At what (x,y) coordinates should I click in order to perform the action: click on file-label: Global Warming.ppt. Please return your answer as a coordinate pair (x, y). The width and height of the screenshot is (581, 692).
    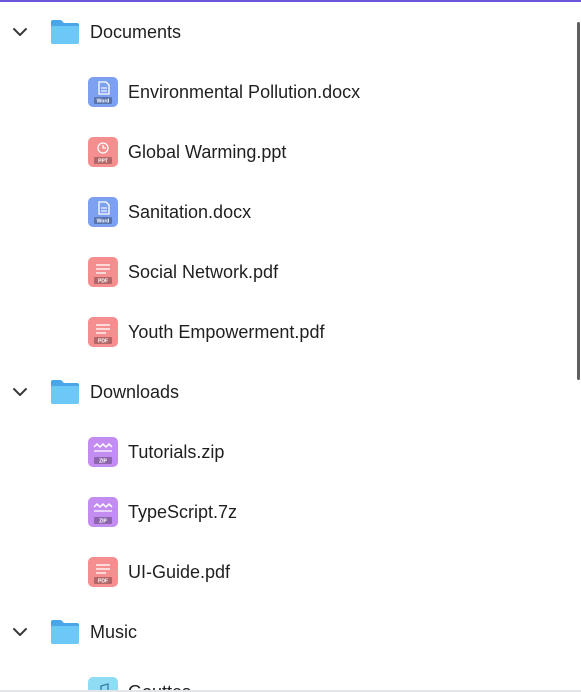
    Looking at the image, I should click on (207, 152).